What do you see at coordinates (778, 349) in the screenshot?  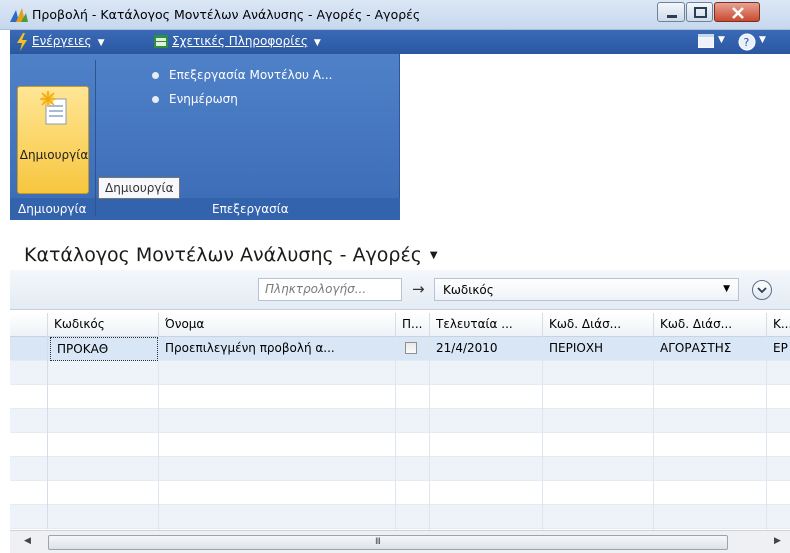 I see `cell-dim3: ΕΡ` at bounding box center [778, 349].